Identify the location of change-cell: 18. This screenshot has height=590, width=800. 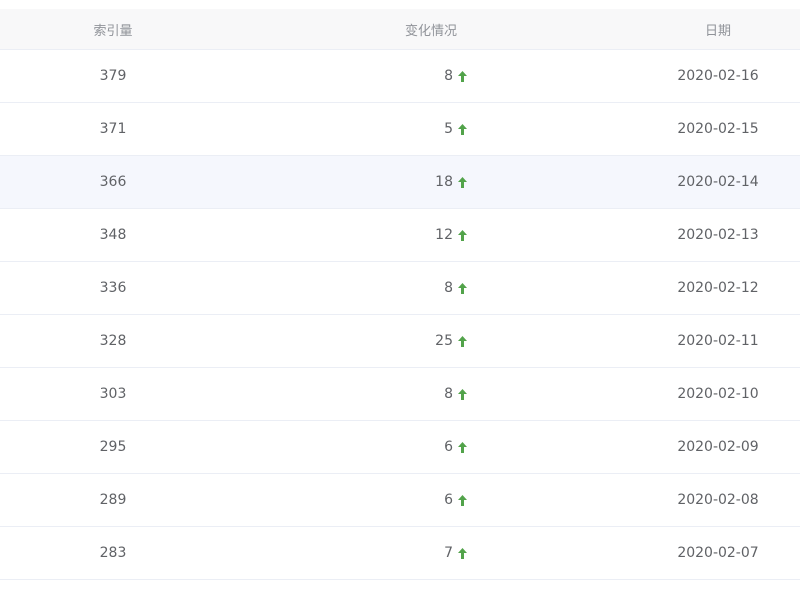
(431, 182).